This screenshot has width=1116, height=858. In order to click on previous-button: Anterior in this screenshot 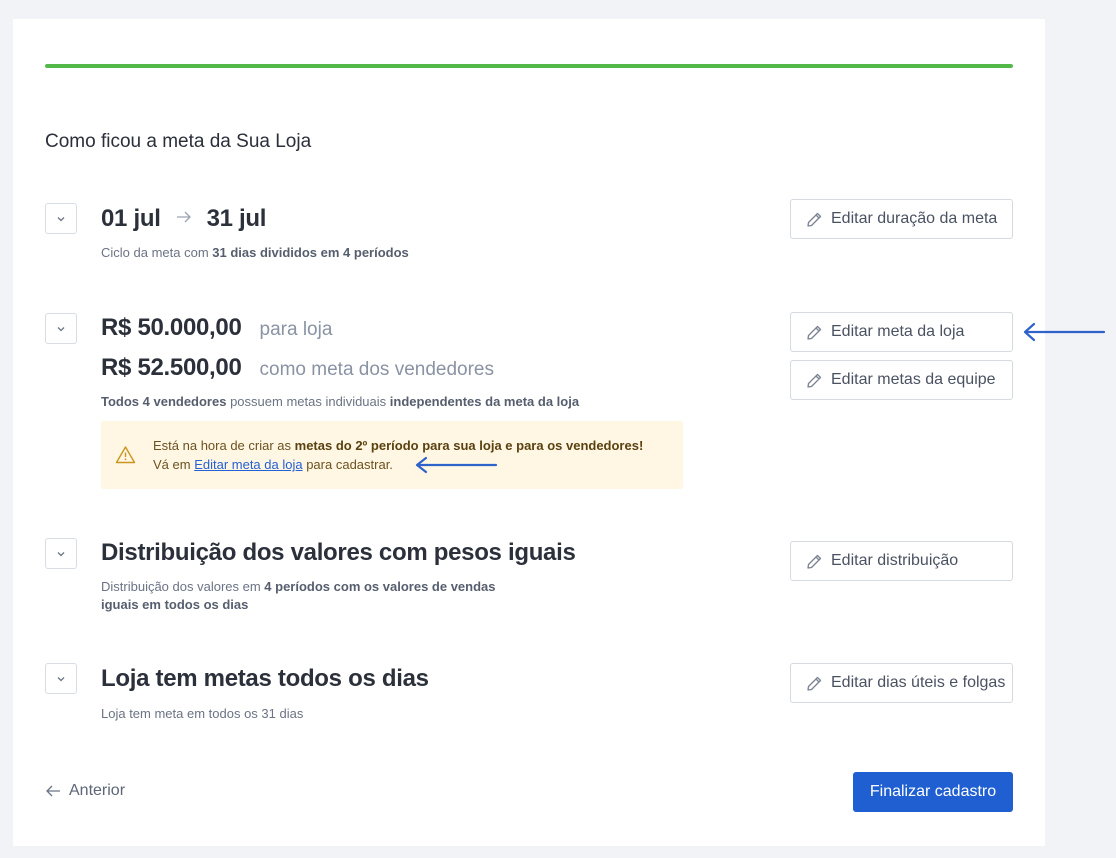, I will do `click(85, 791)`.